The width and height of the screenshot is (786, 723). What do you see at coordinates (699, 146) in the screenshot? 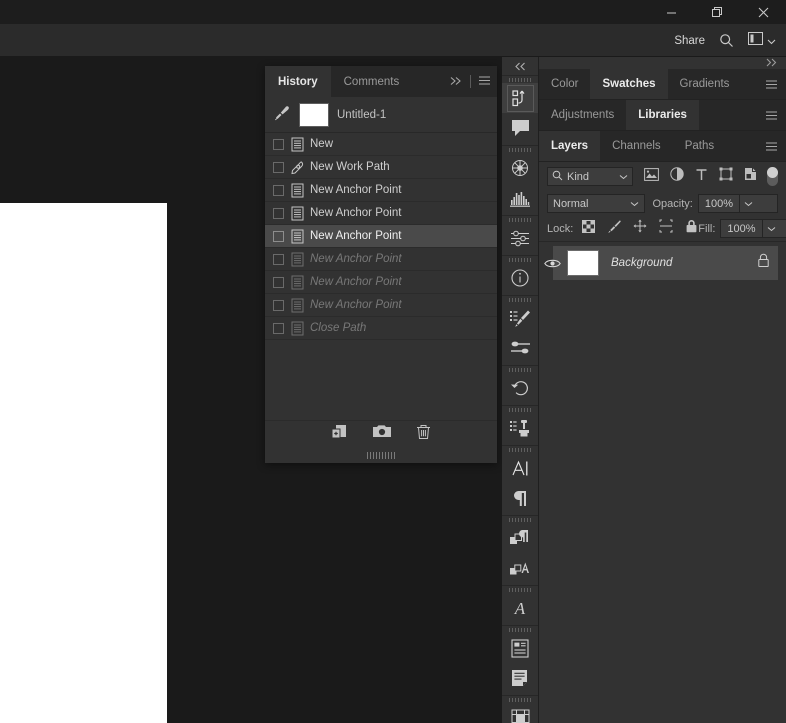
I see `tab-paths: Paths` at bounding box center [699, 146].